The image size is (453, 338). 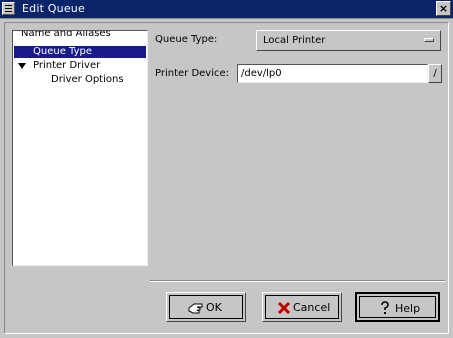 I want to click on close-button: ×, so click(x=443, y=8).